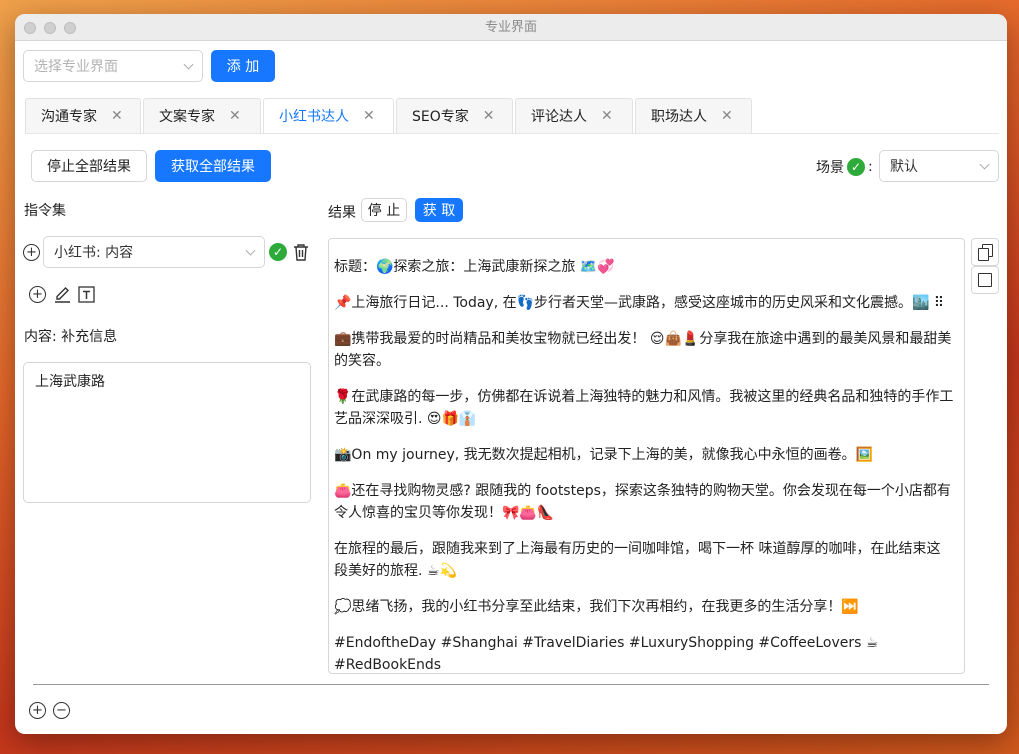 The image size is (1019, 754). I want to click on edit-icon, so click(62, 294).